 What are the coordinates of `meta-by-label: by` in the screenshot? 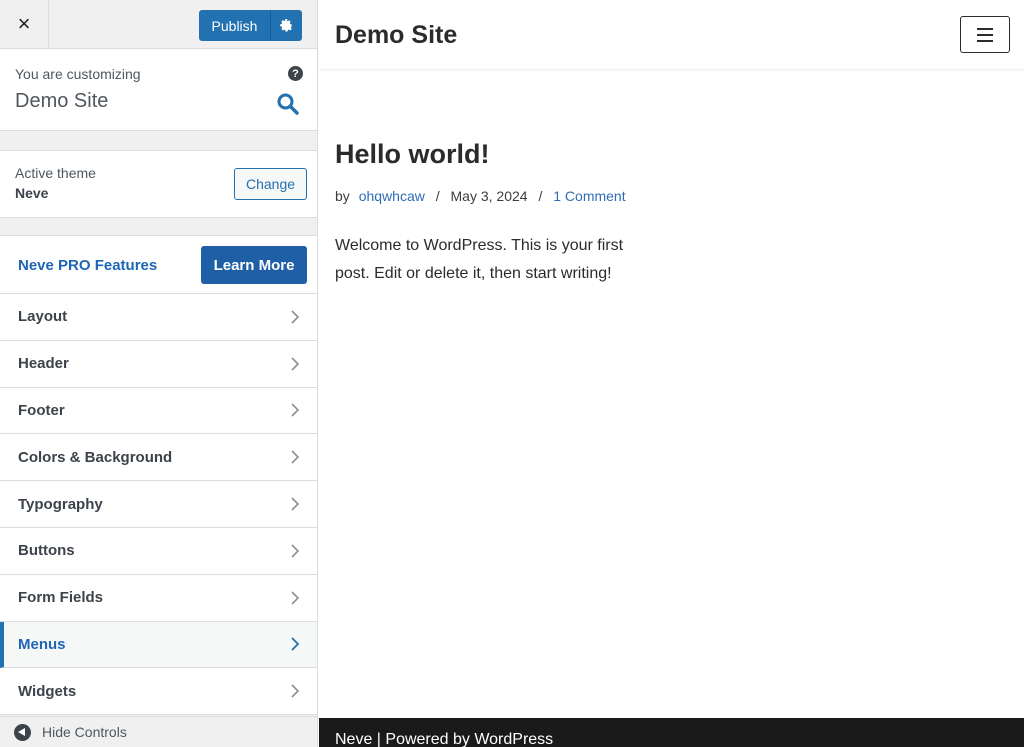 It's located at (342, 196).